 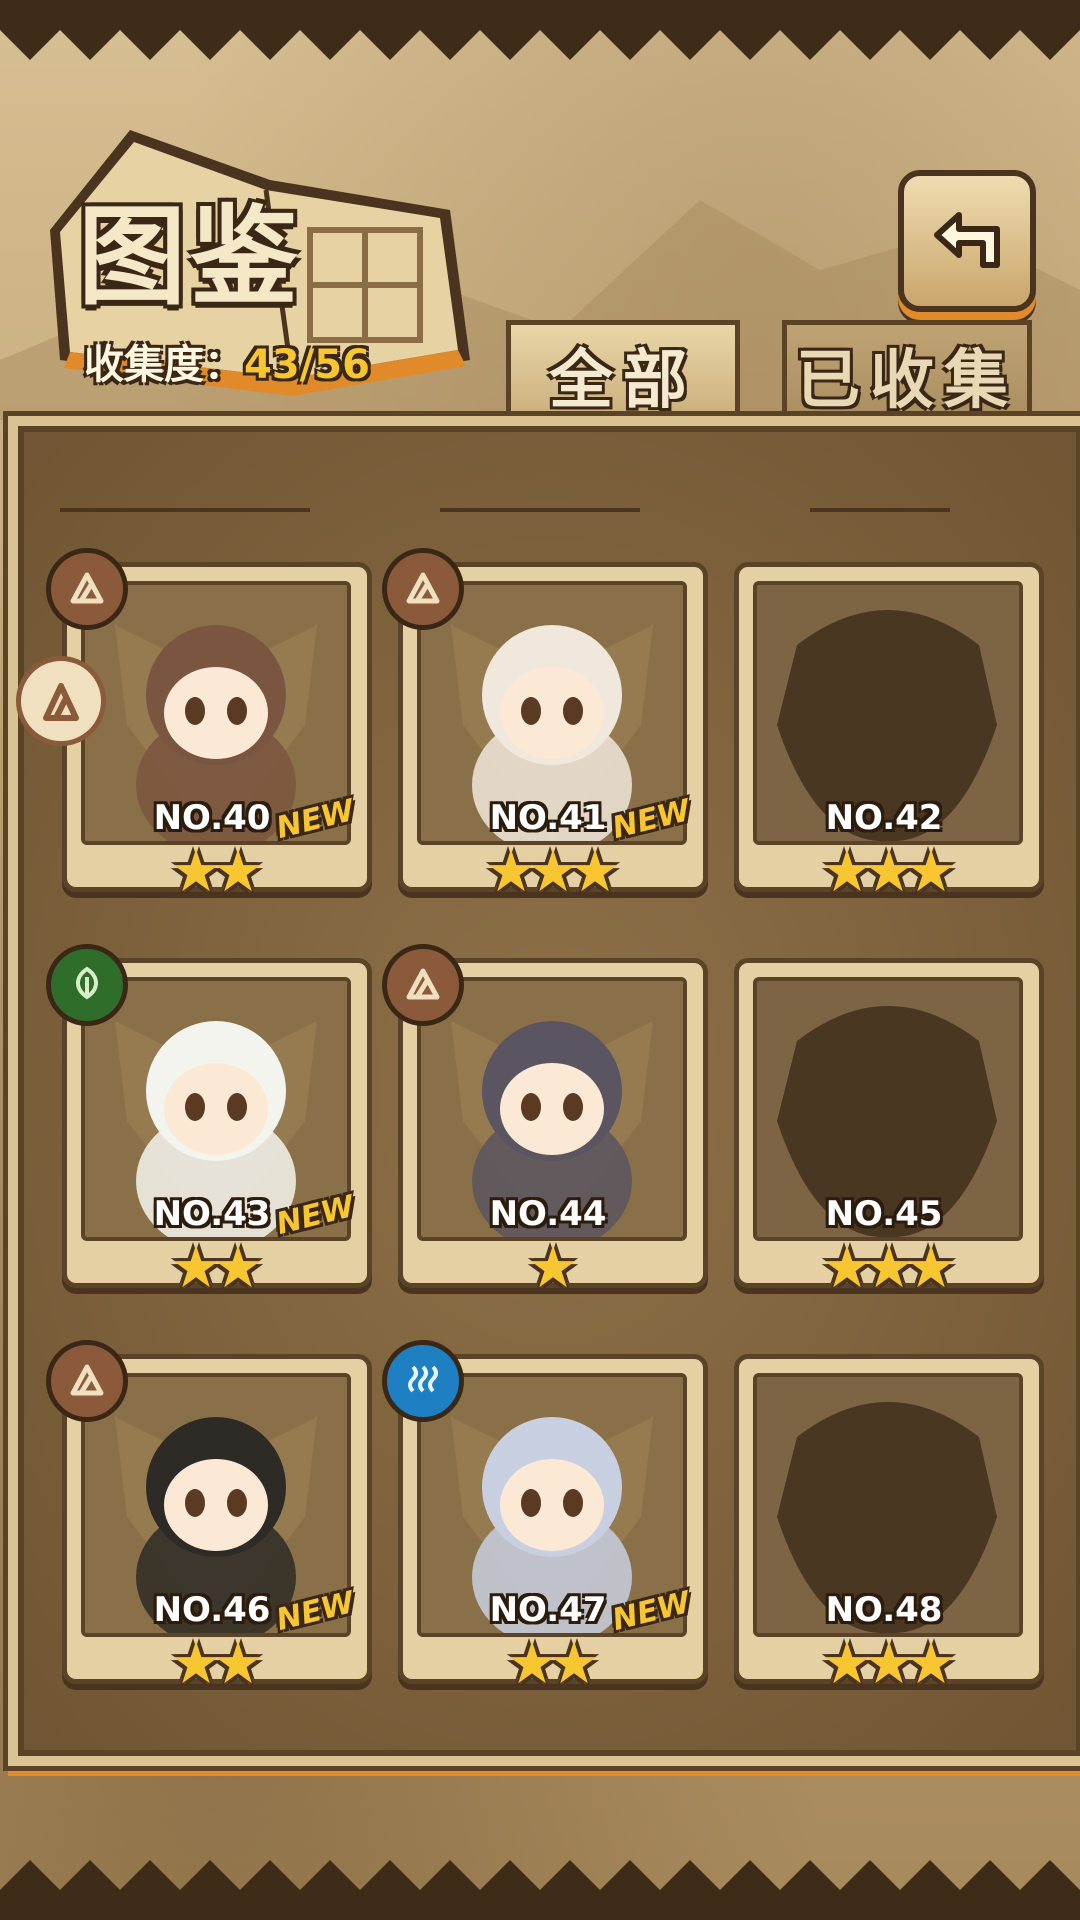 I want to click on creature-card: NO.48 ★★★, so click(x=889, y=1523).